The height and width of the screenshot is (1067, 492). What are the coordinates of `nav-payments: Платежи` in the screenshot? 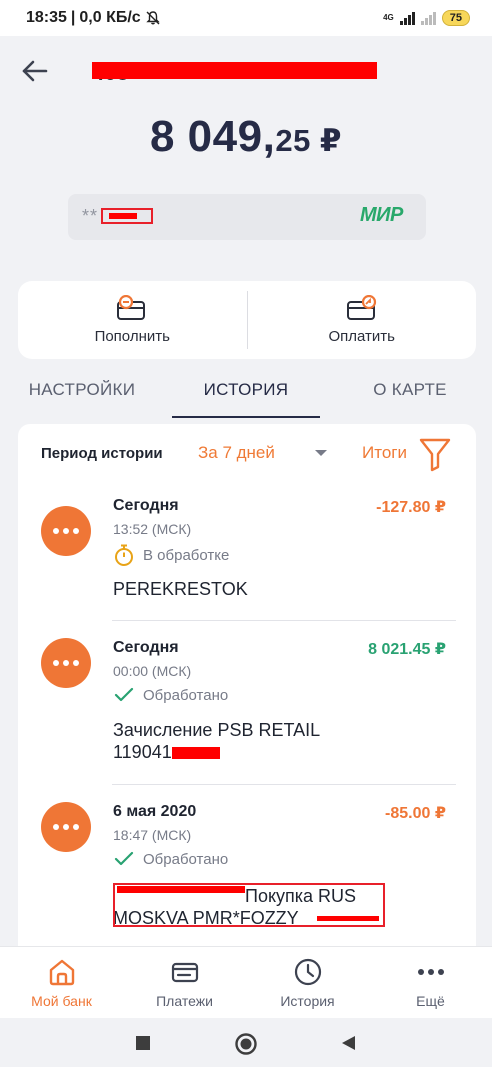 It's located at (184, 982).